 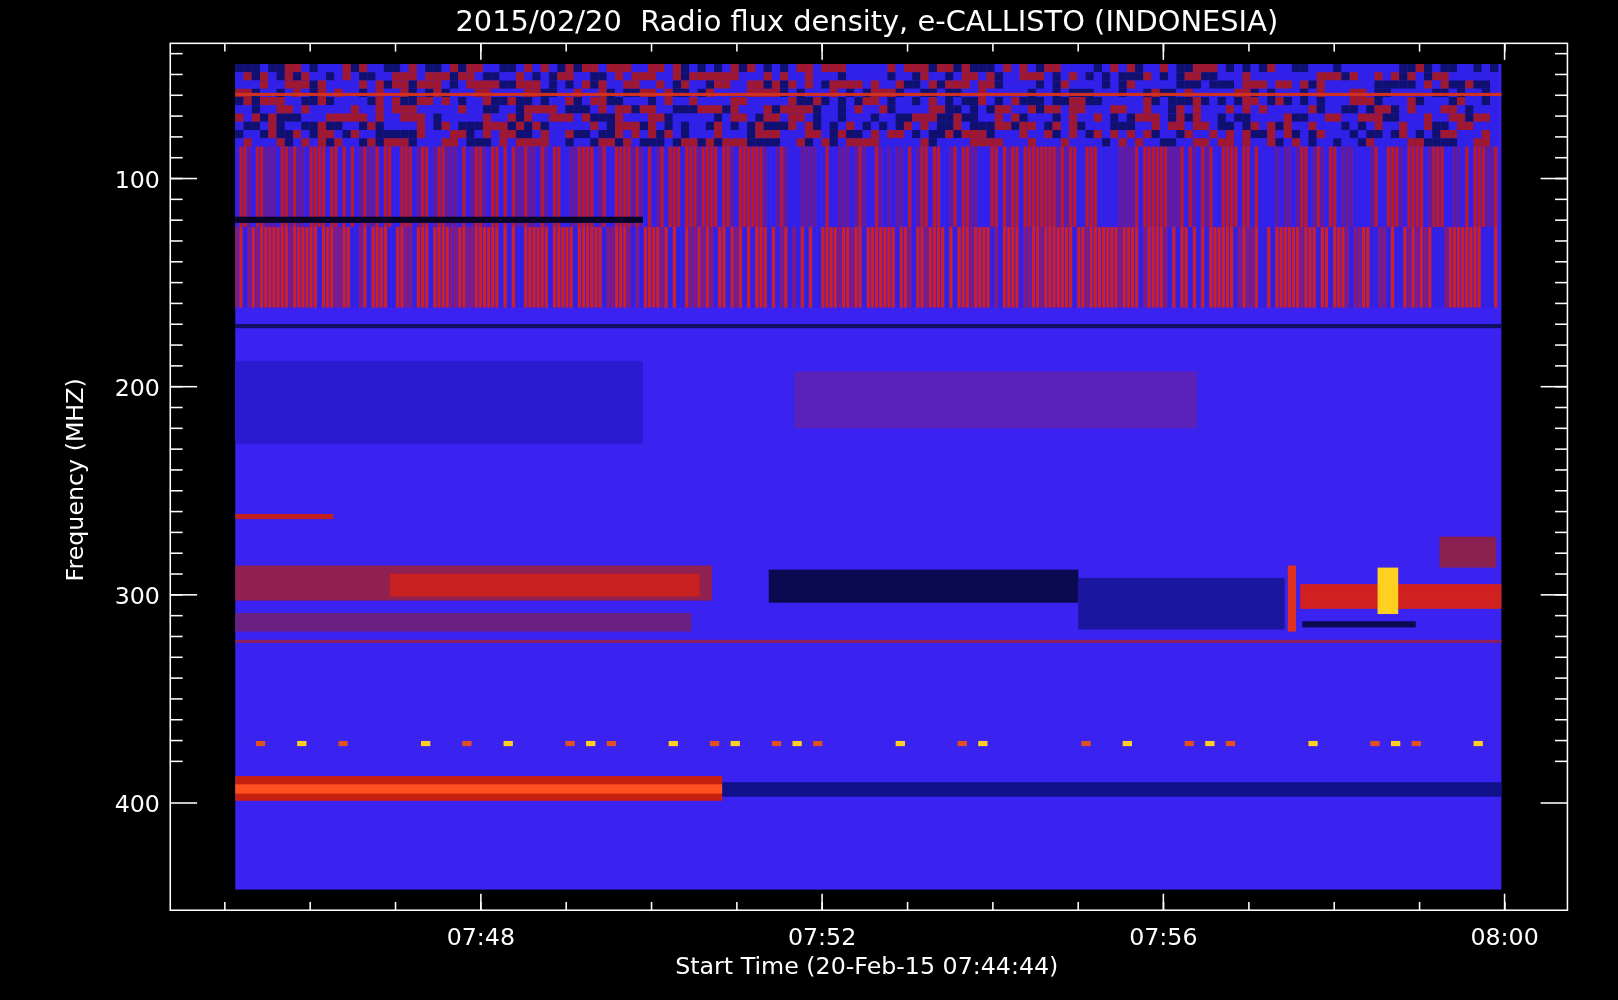 What do you see at coordinates (137, 179) in the screenshot?
I see `tick-label: 100` at bounding box center [137, 179].